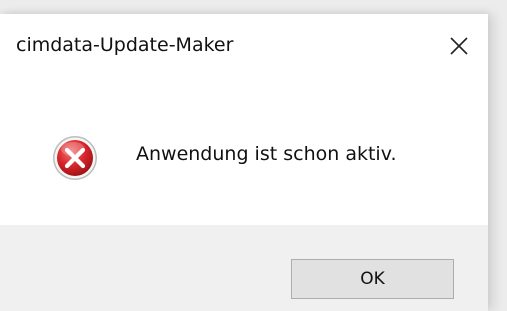 This screenshot has height=311, width=507. What do you see at coordinates (266, 154) in the screenshot?
I see `error-message: Anwendung ist schon aktiv.` at bounding box center [266, 154].